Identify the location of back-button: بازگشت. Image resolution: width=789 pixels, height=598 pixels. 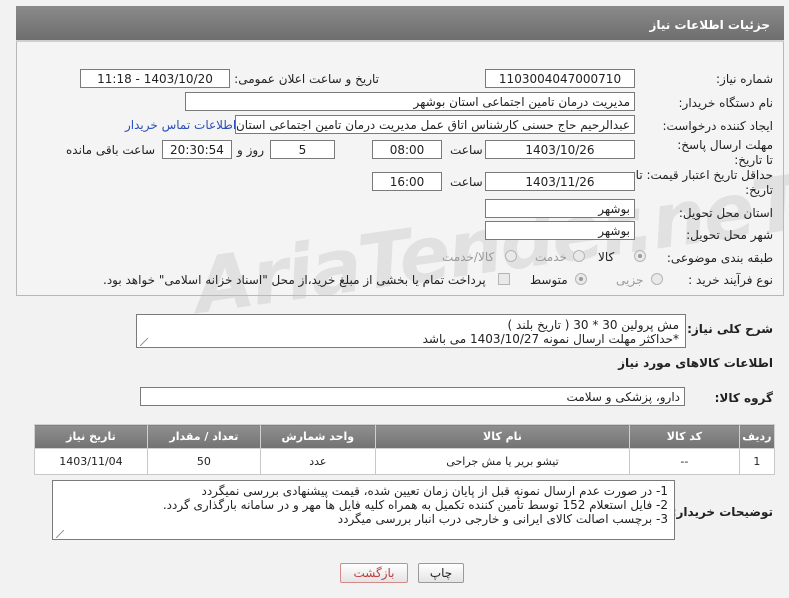
(374, 573).